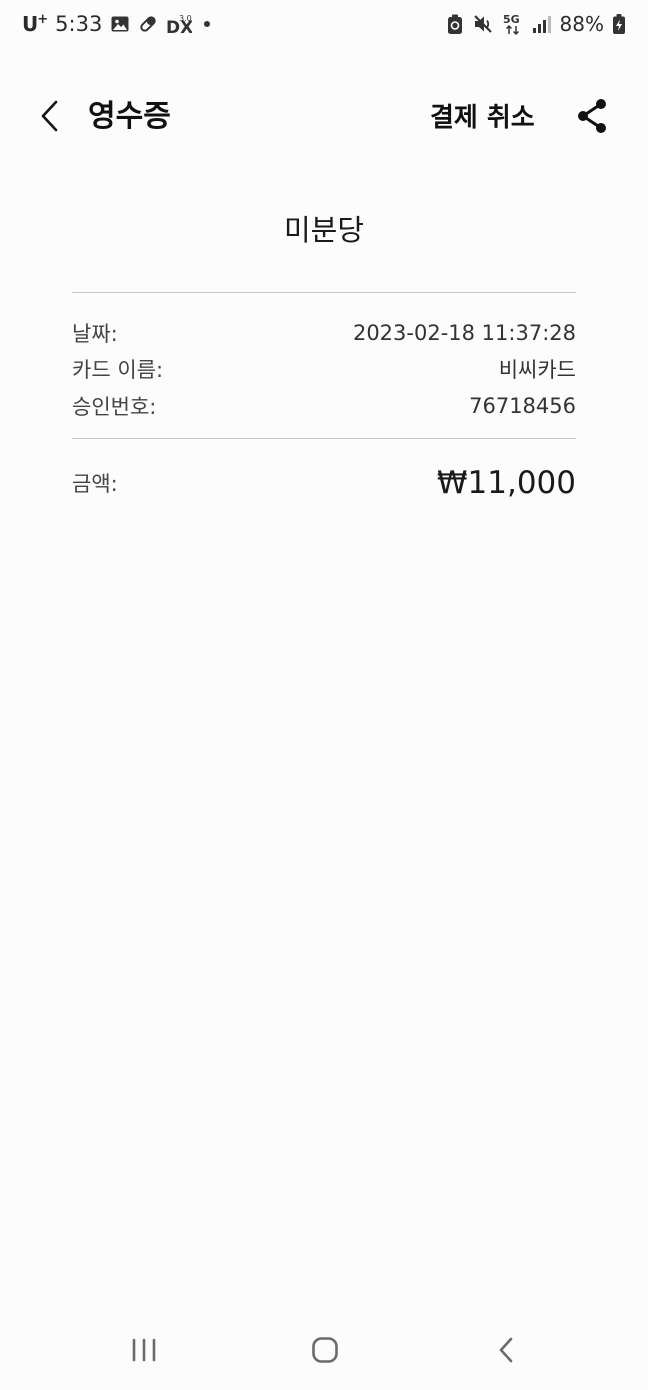 This screenshot has height=1390, width=648. What do you see at coordinates (95, 334) in the screenshot?
I see `date-label: 날짜:` at bounding box center [95, 334].